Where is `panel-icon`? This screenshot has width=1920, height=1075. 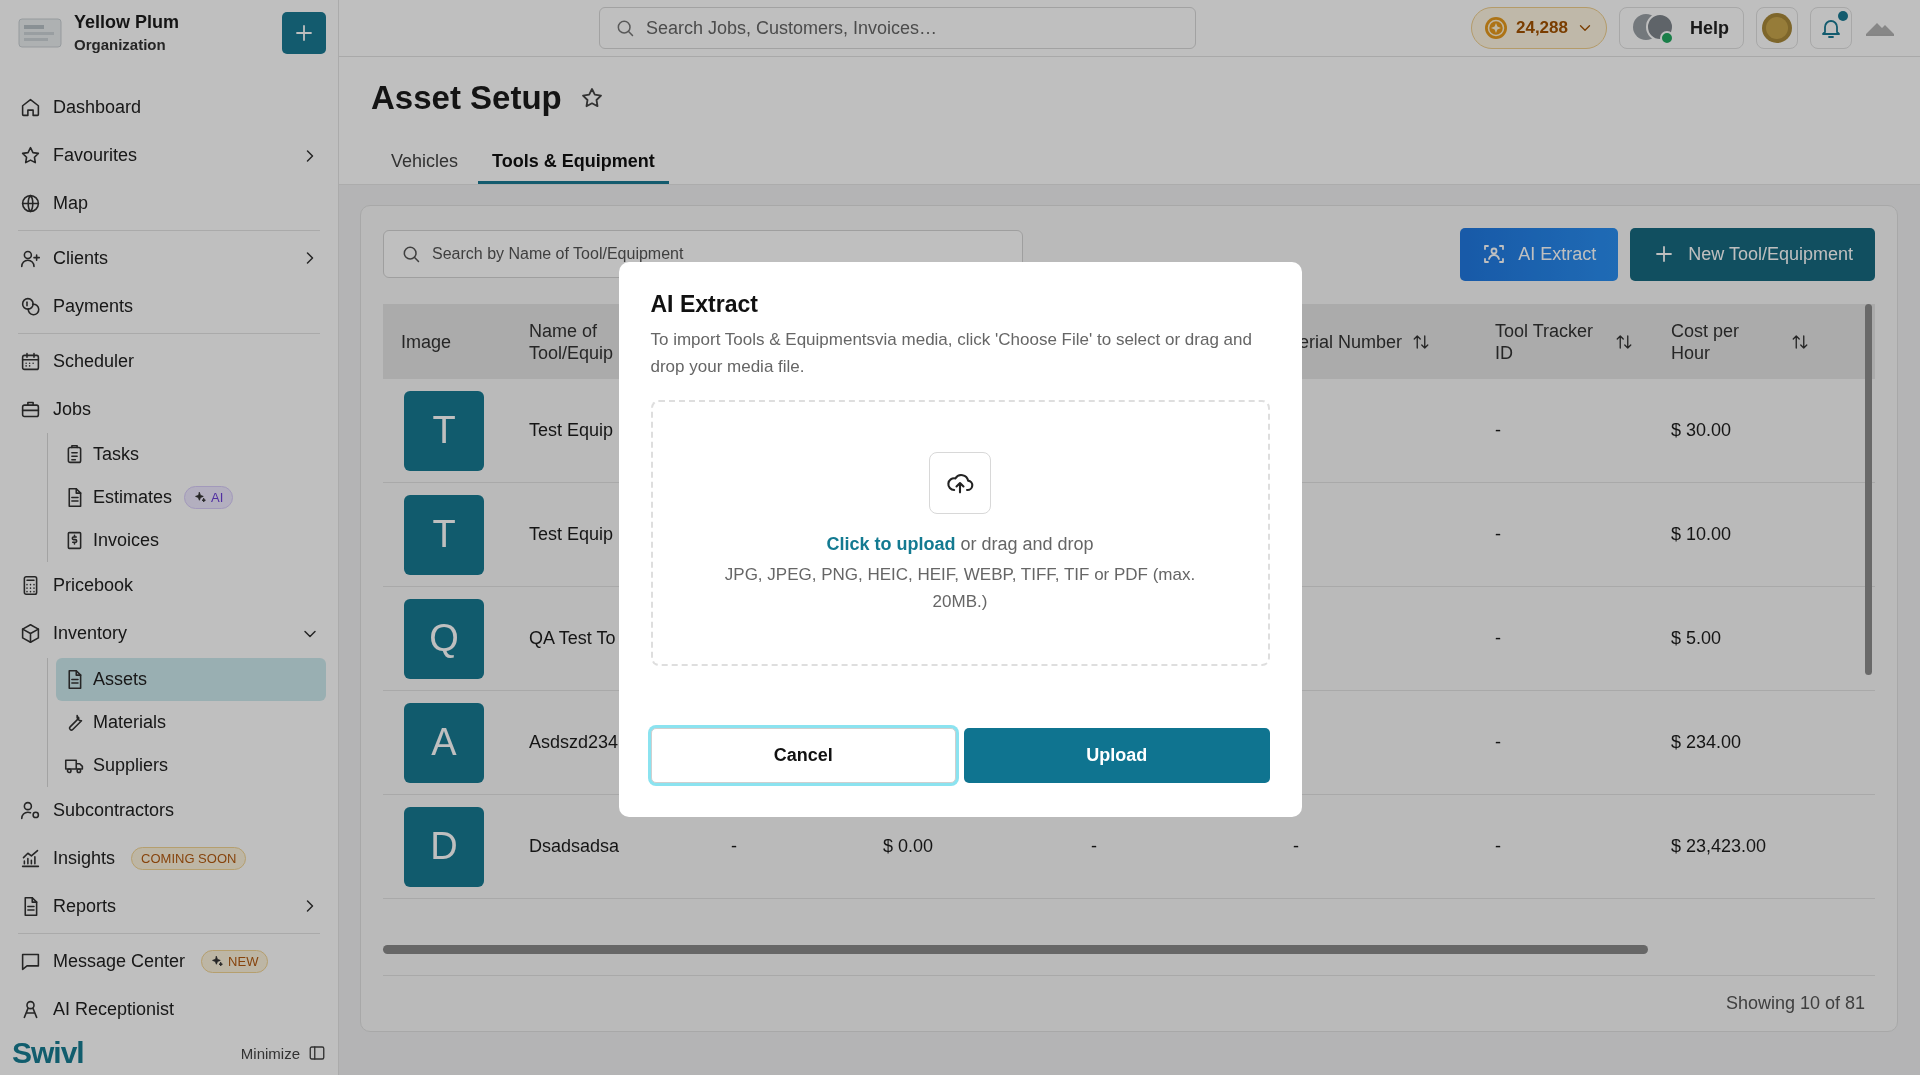
panel-icon is located at coordinates (317, 1053).